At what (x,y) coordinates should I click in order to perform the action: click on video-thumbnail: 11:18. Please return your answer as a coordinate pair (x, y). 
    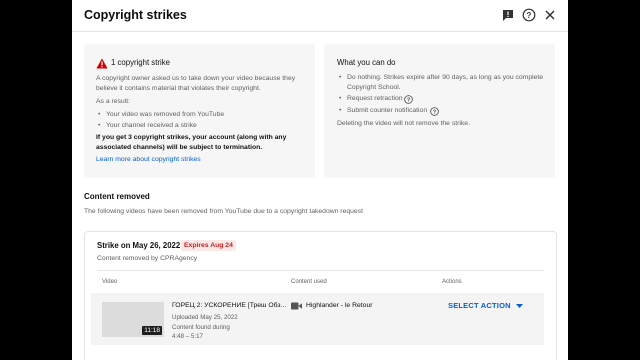
    Looking at the image, I should click on (133, 319).